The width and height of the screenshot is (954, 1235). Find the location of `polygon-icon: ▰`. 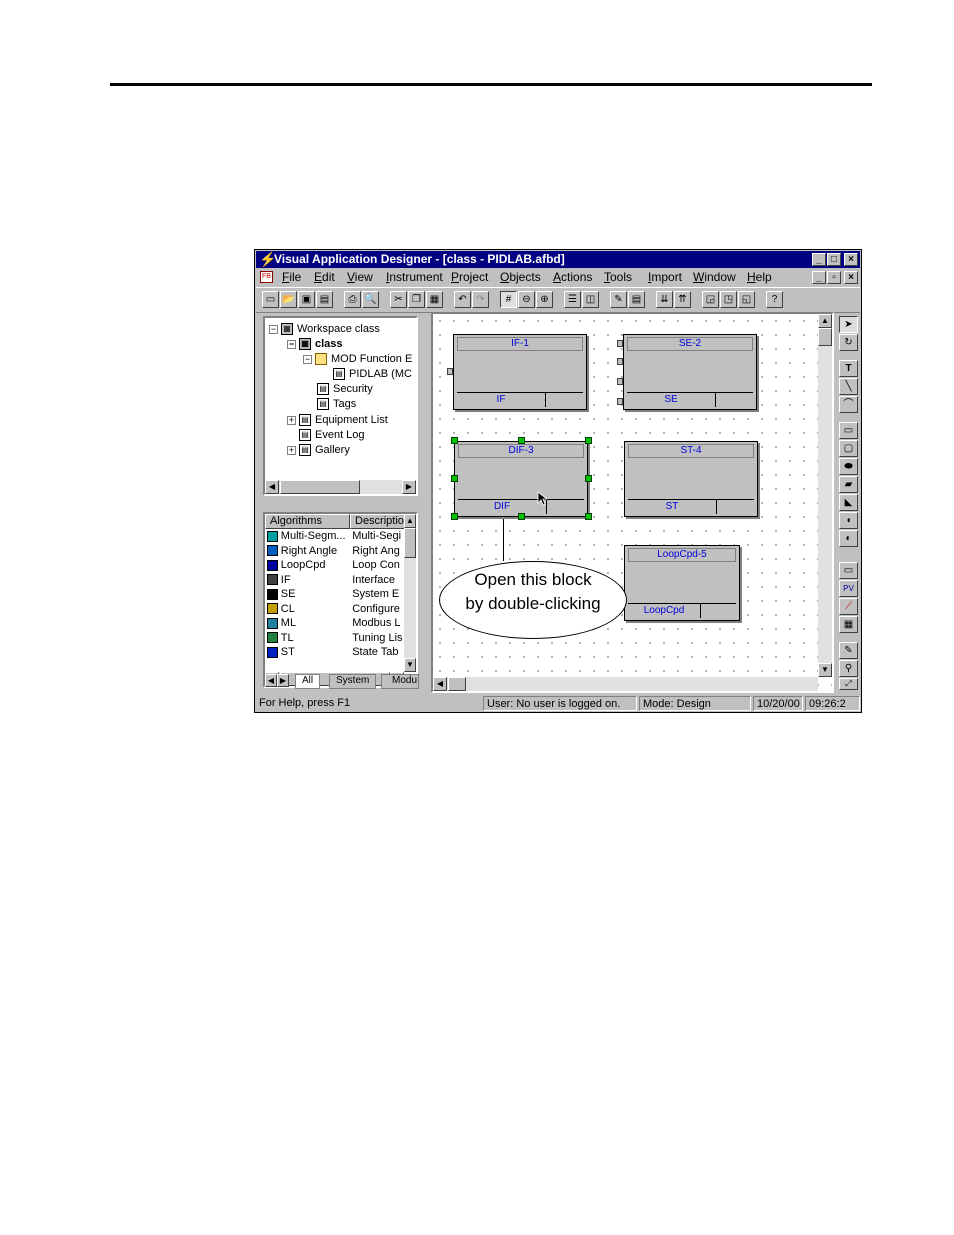

polygon-icon: ▰ is located at coordinates (848, 484).